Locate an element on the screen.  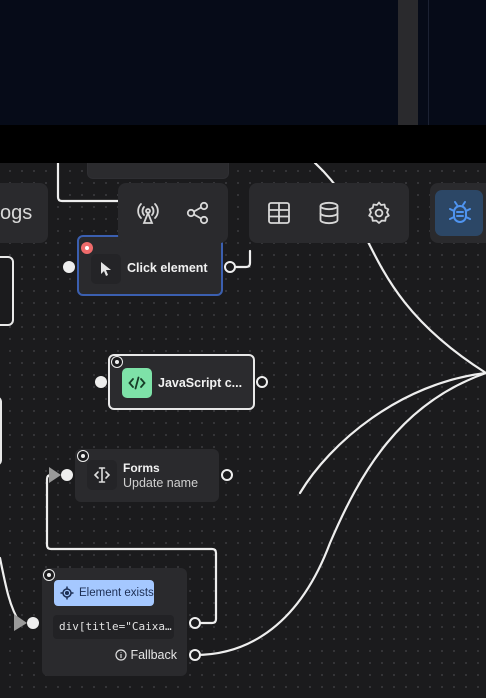
click-node-title: Click element is located at coordinates (167, 268).